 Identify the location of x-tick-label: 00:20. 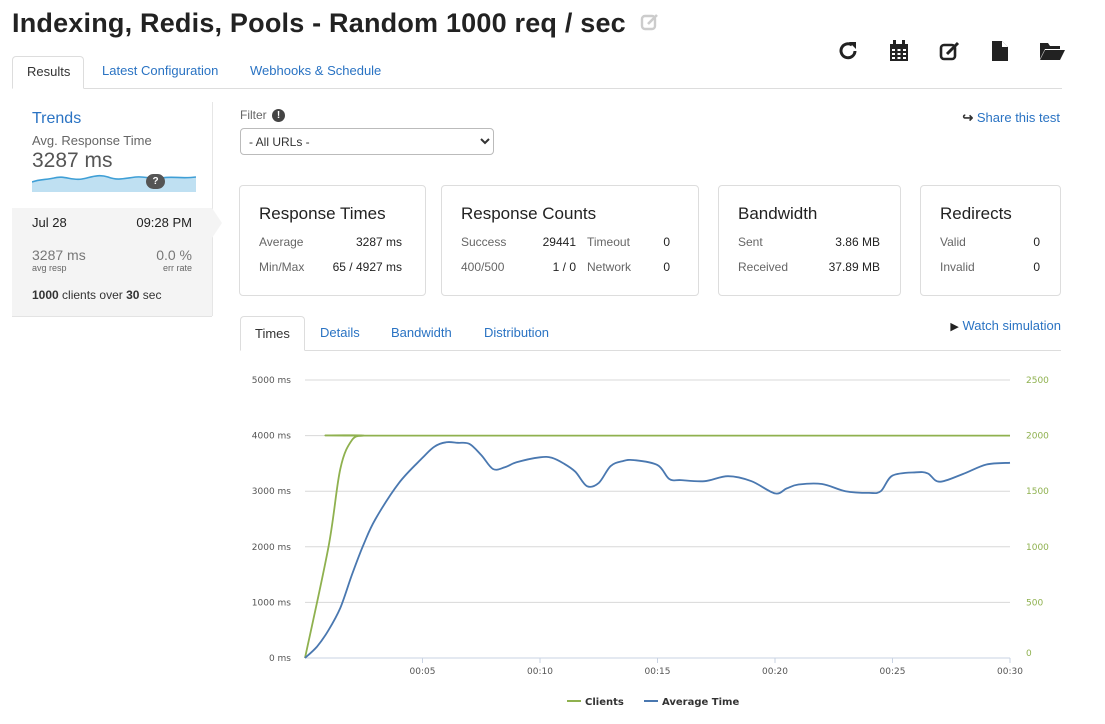
(775, 672).